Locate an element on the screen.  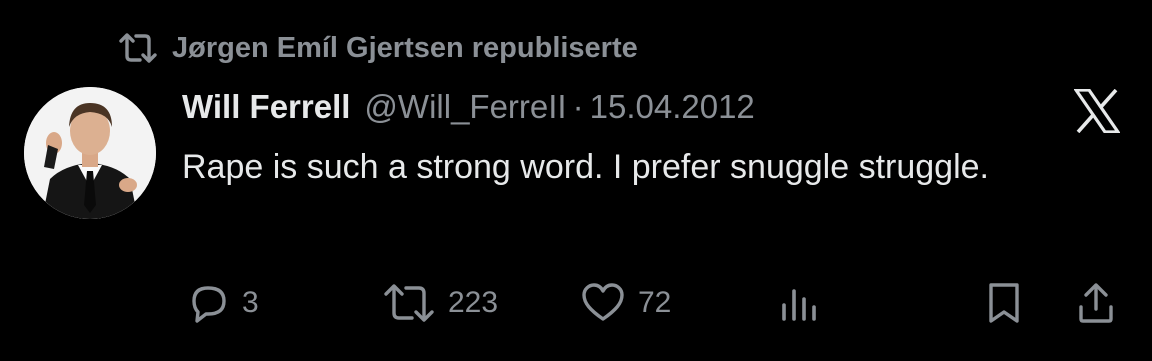
tweet-date: 15.04.2012 is located at coordinates (672, 107).